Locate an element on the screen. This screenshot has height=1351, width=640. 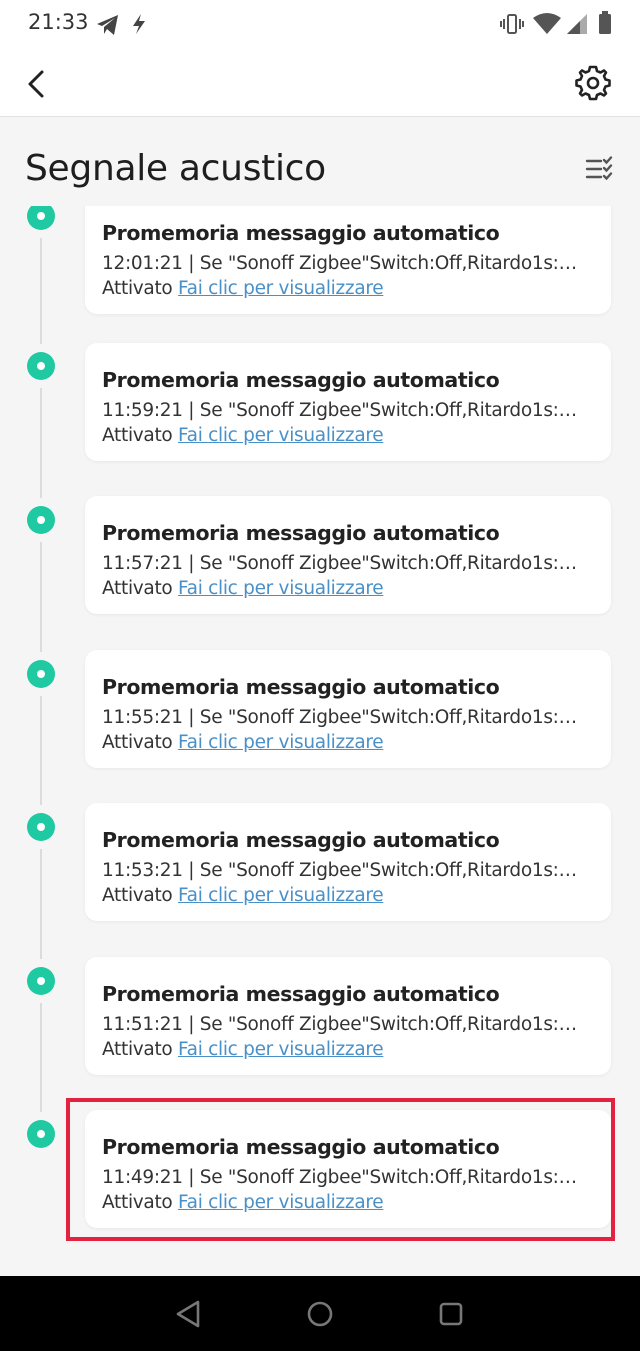
lightning-icon is located at coordinates (139, 24).